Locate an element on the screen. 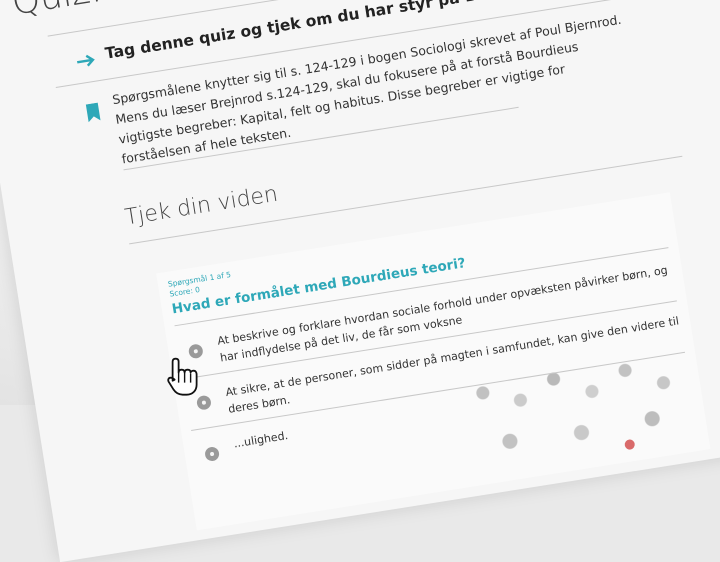 The image size is (720, 562). bookmark-icon is located at coordinates (93, 112).